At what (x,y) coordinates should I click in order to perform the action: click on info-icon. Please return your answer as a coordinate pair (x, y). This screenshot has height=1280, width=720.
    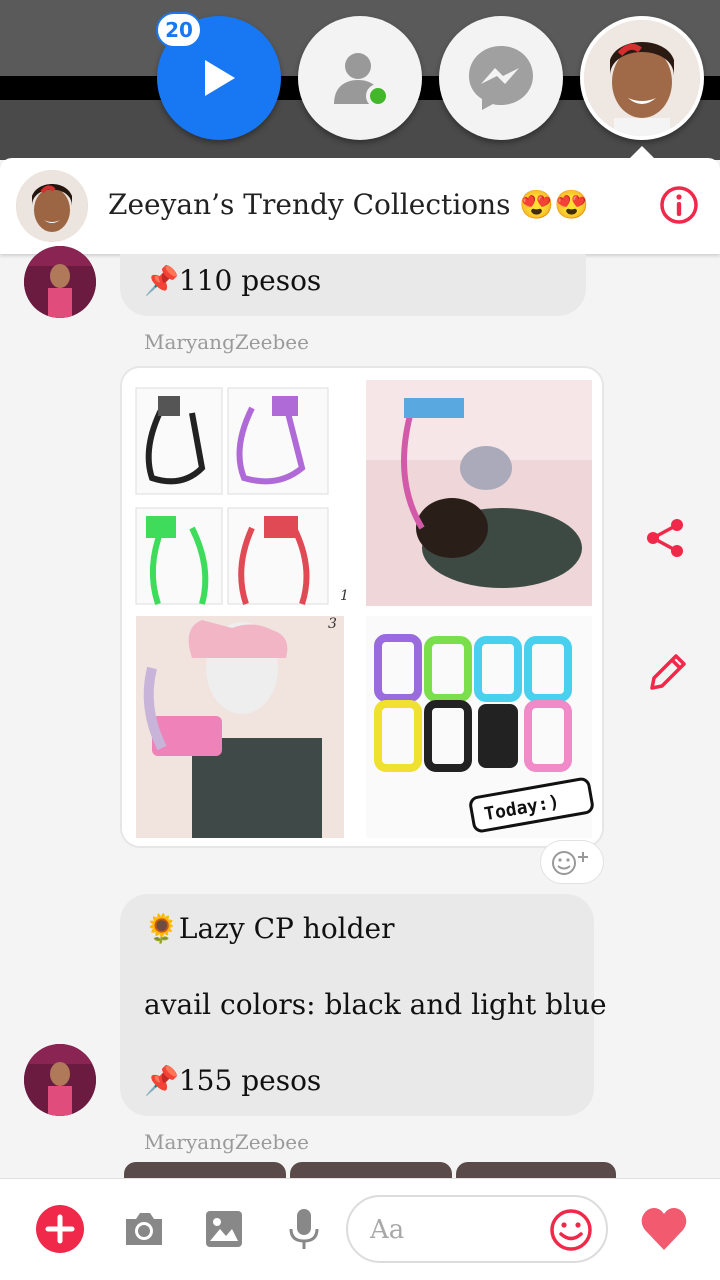
    Looking at the image, I should click on (679, 205).